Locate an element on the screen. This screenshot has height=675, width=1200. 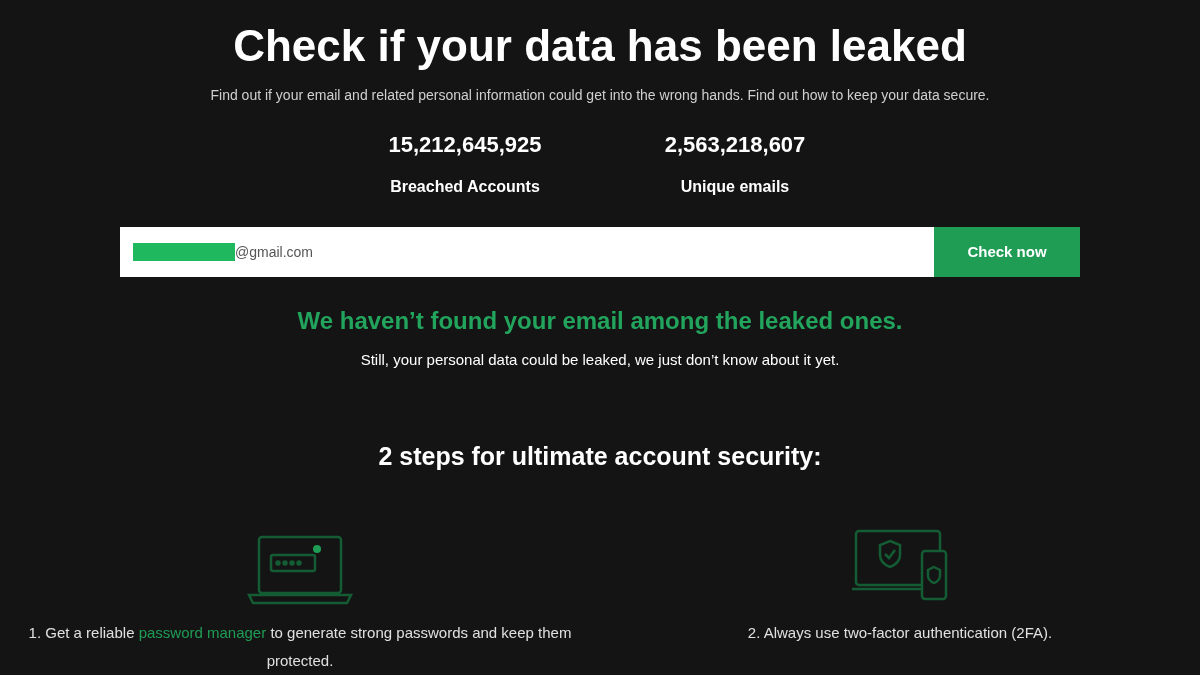
page-subtitle: Find out if your email and related personal information could get into the wrong hands. Find out how to keep your data secure. is located at coordinates (600, 95).